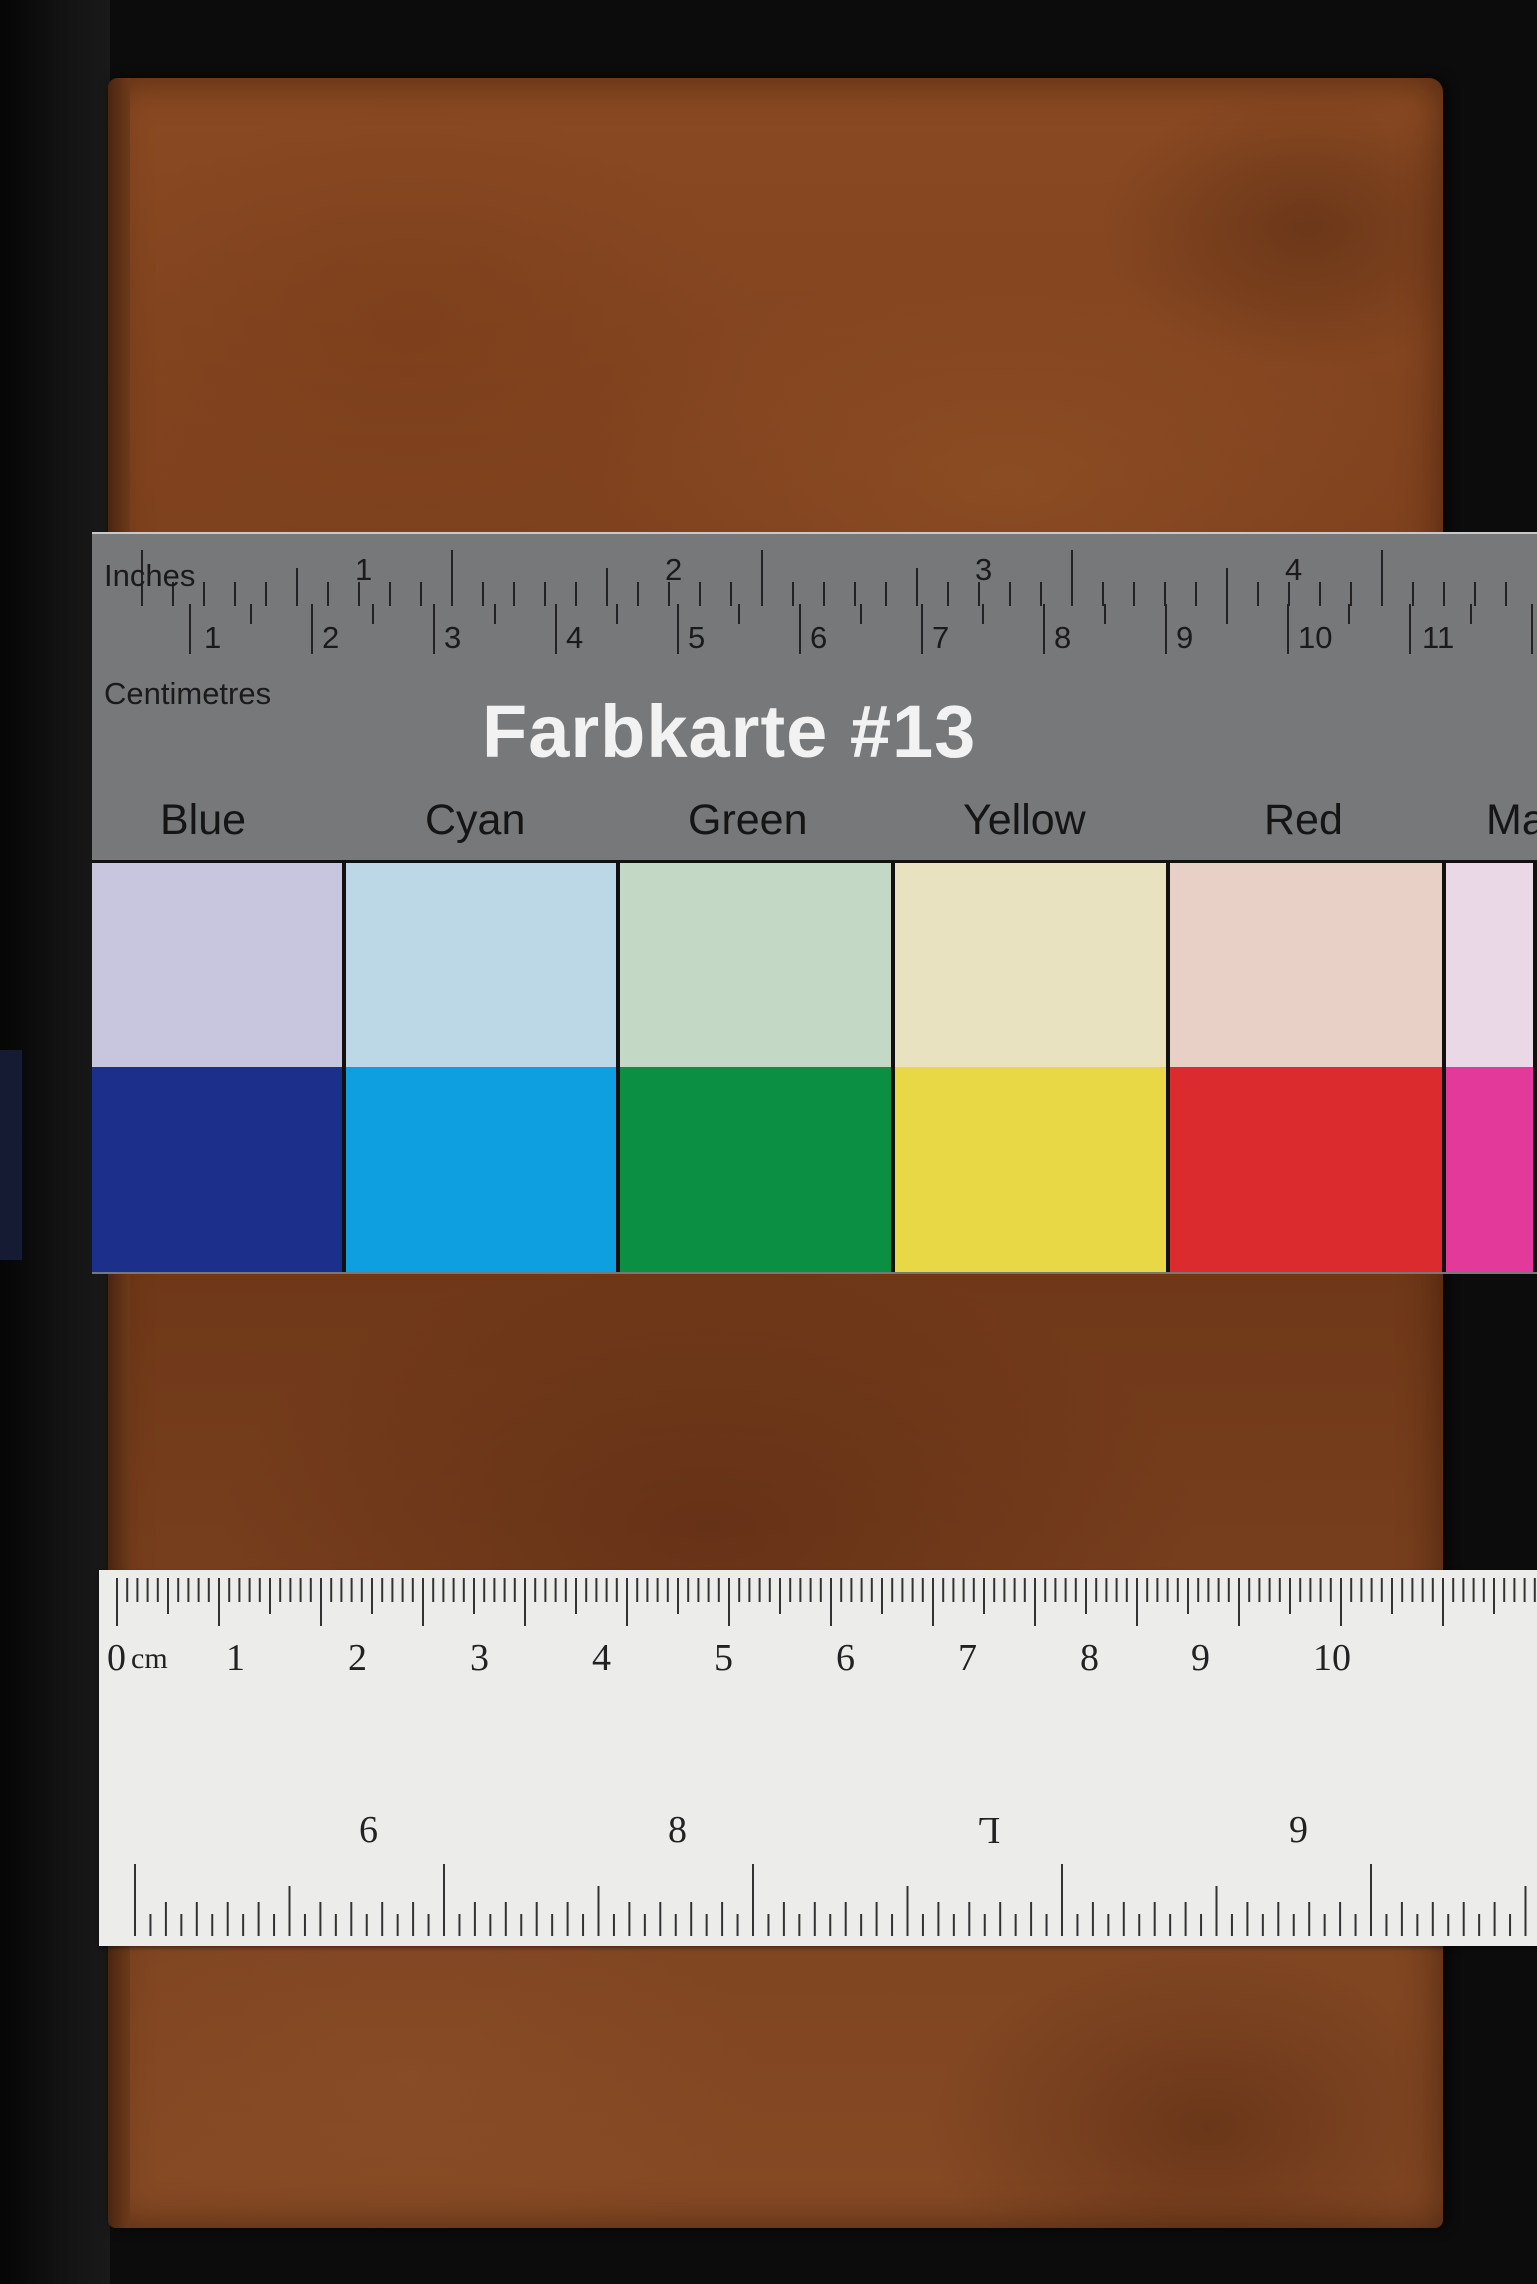  Describe the element at coordinates (967, 1658) in the screenshot. I see `ruler-cm-number: 7` at that location.